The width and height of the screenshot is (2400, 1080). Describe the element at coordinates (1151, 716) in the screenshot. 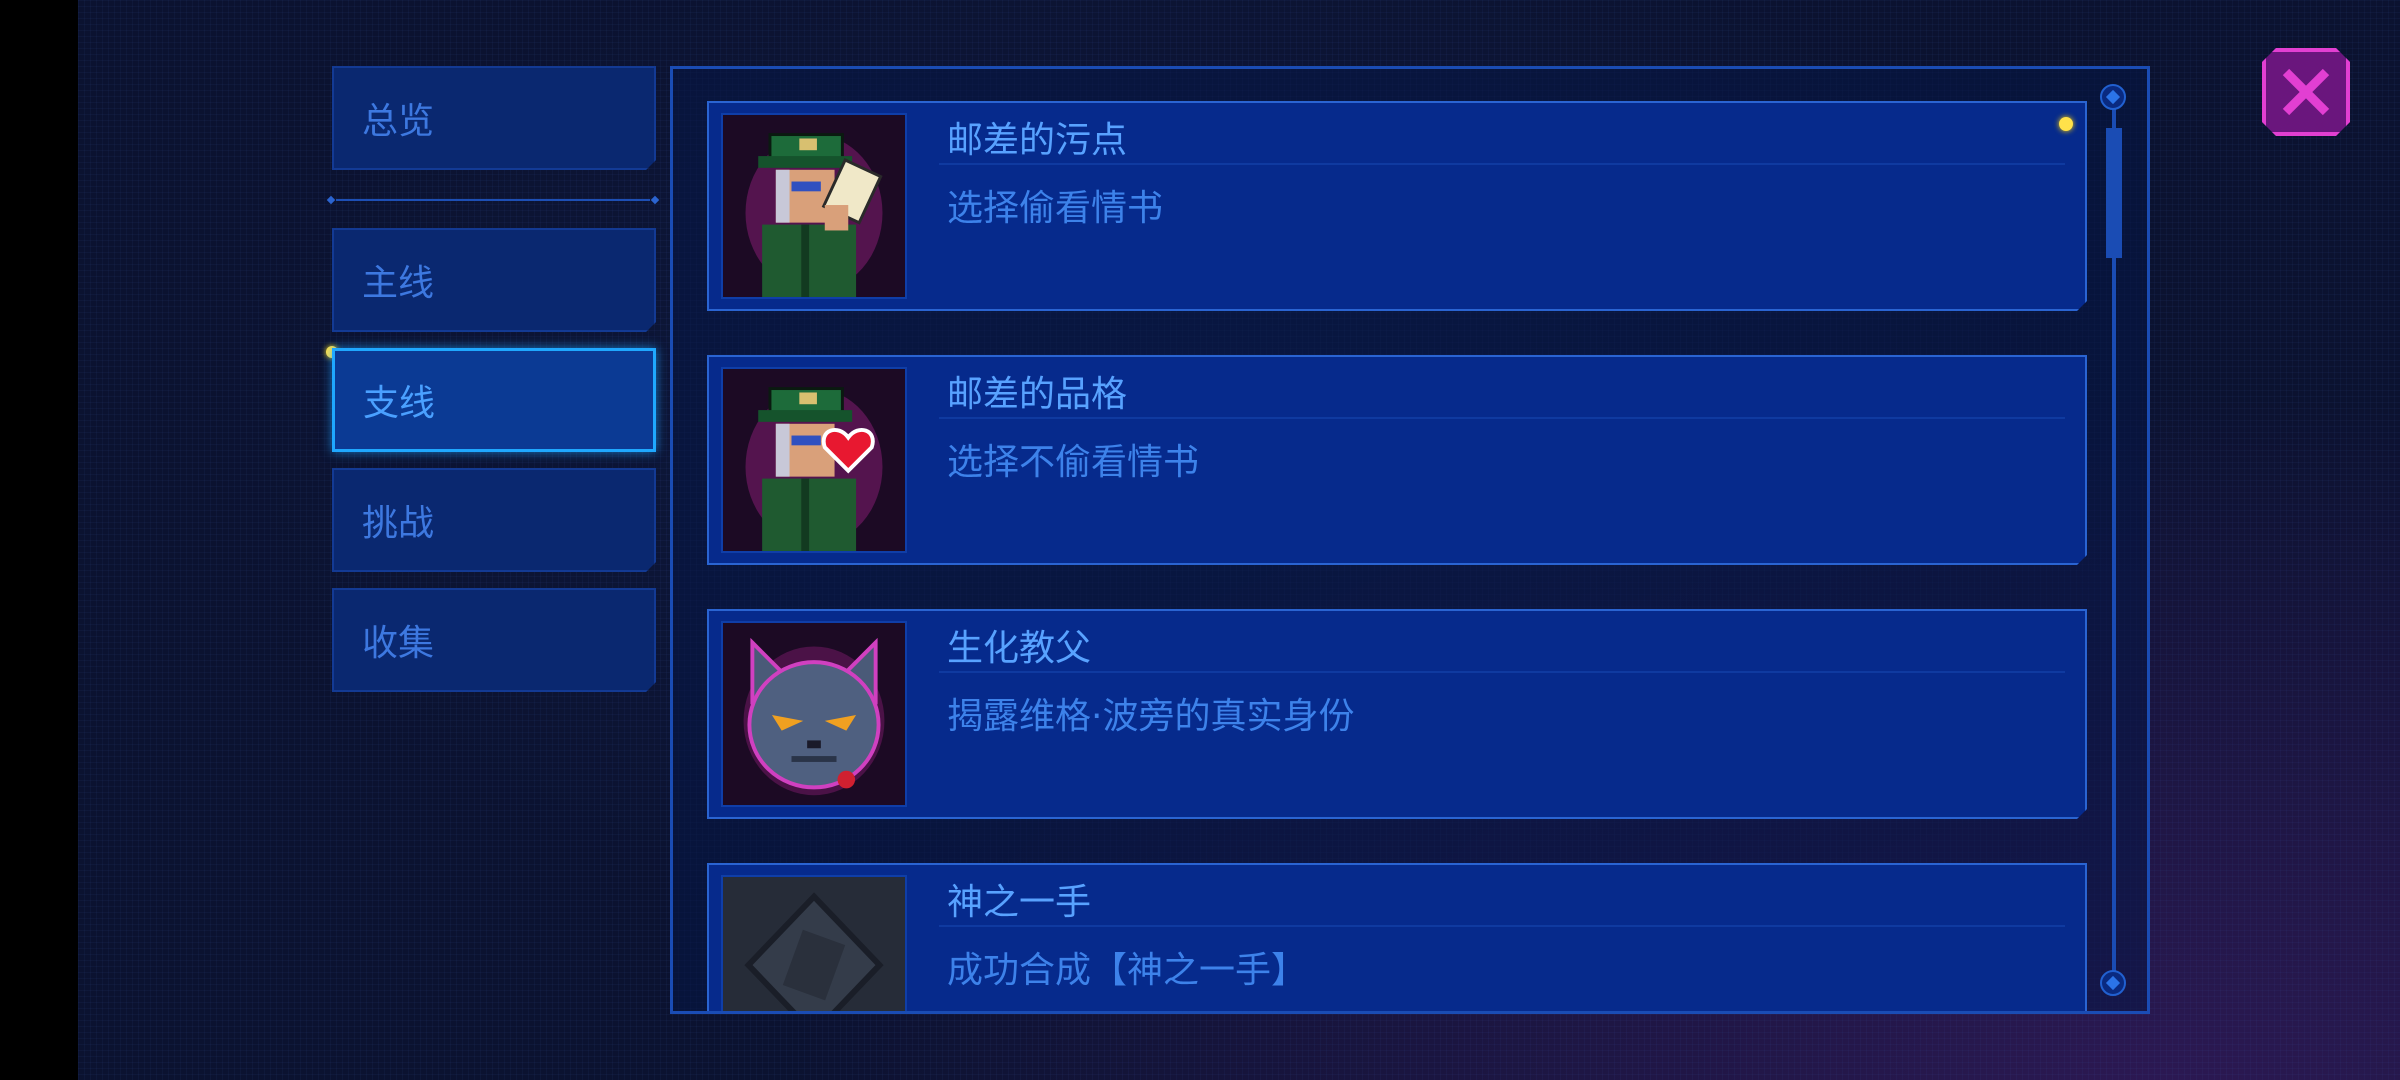

I see `achievement-description: 揭露维格·波旁的真实身份` at that location.